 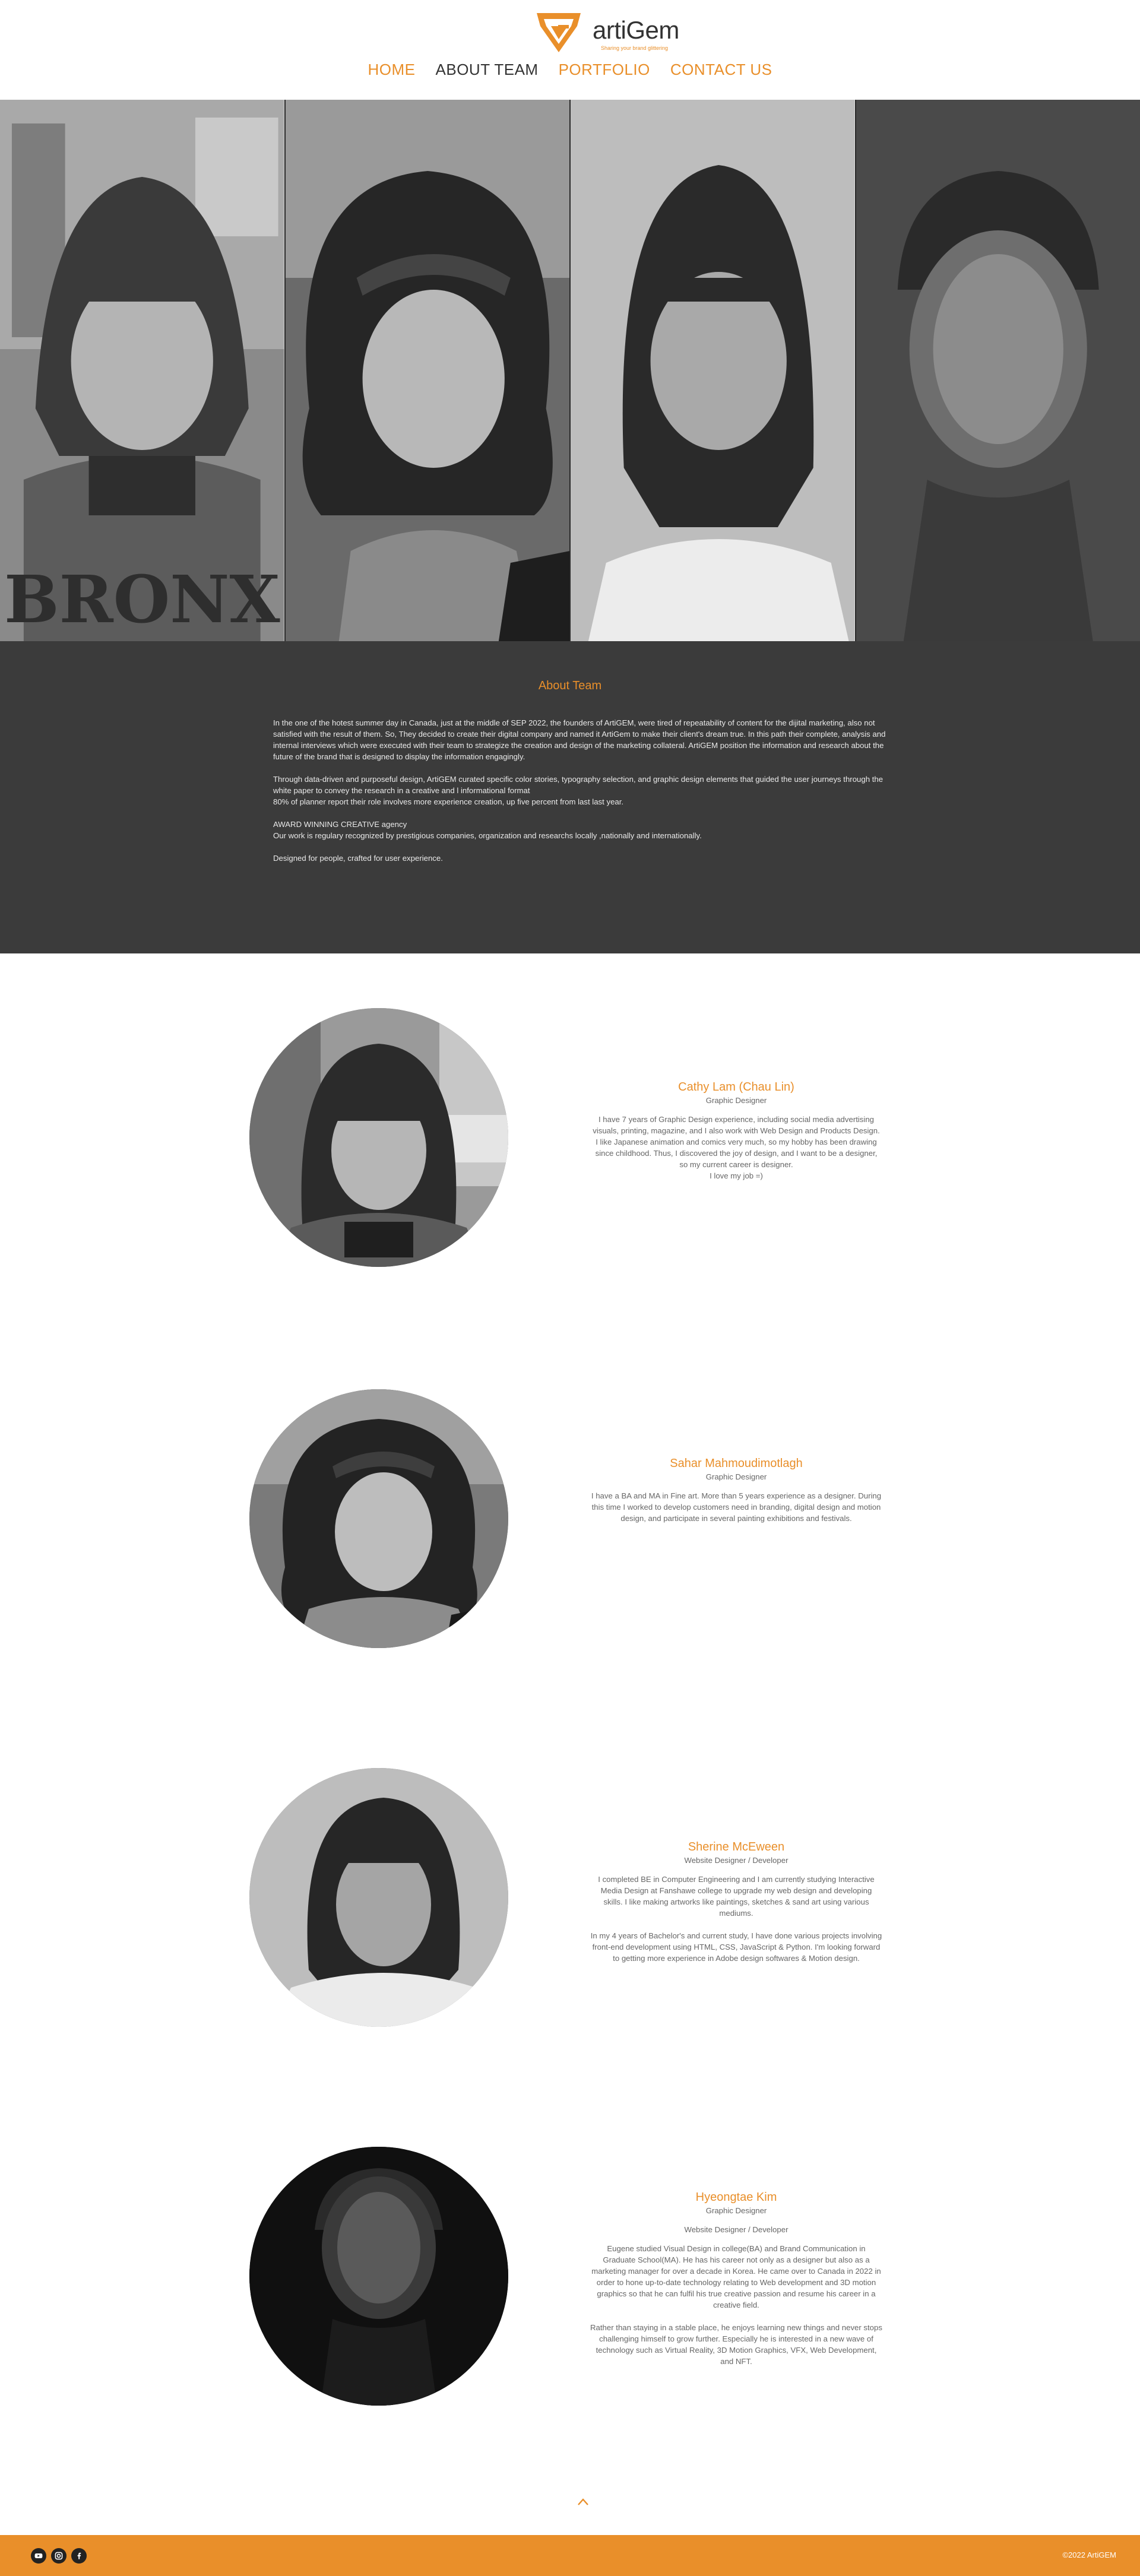 I want to click on facebook-icon, so click(x=79, y=2556).